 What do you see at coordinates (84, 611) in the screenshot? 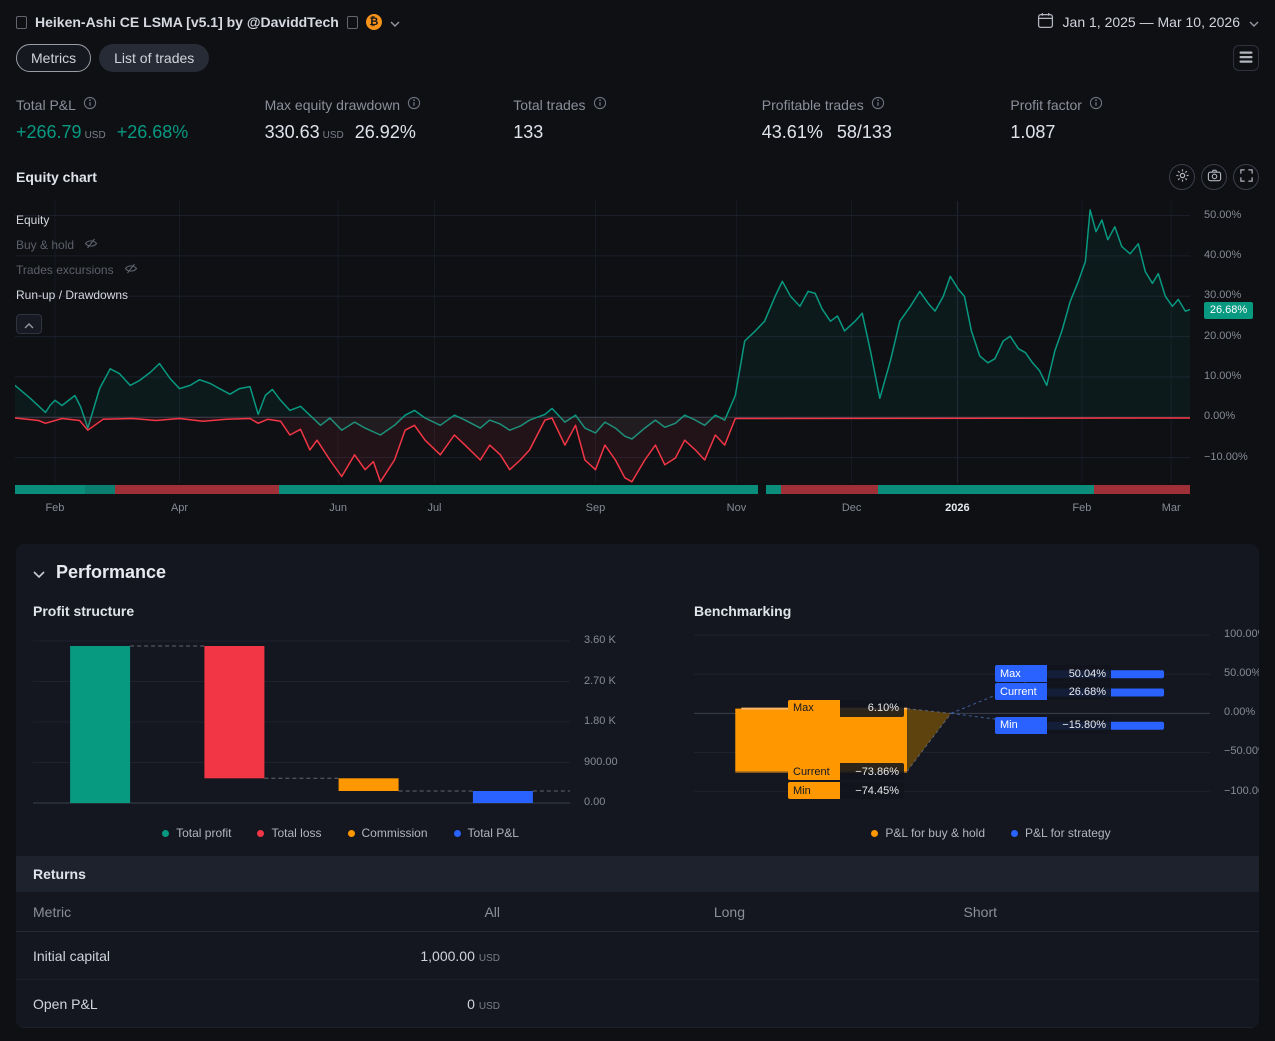
I see `profit-structure-title: Profit structure` at bounding box center [84, 611].